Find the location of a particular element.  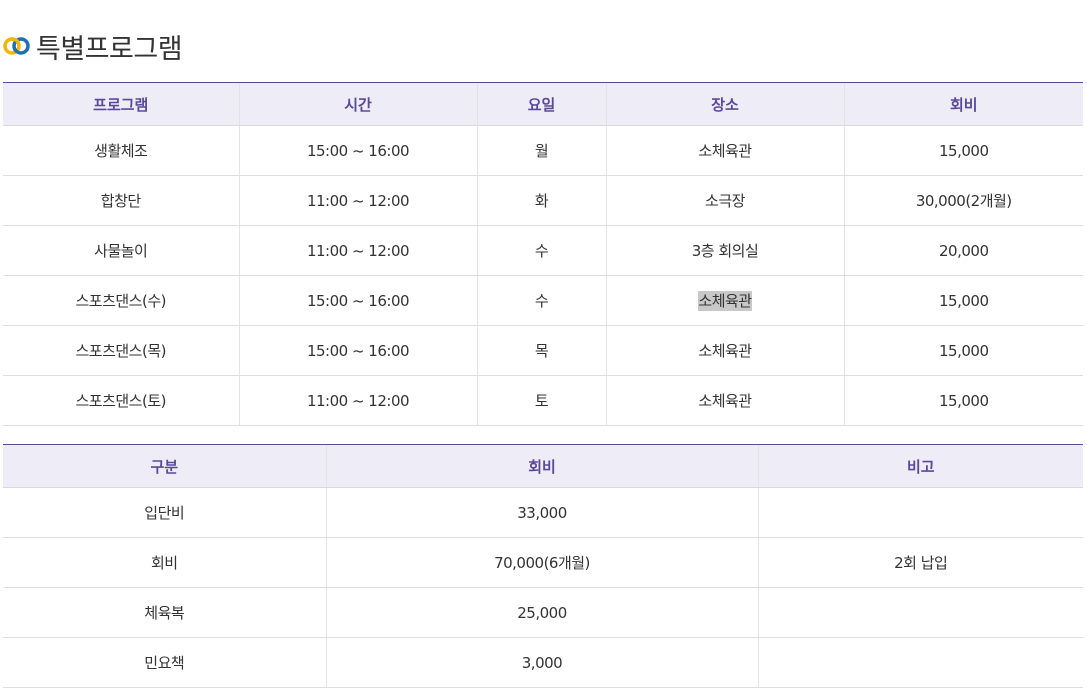

day-cell: 월 is located at coordinates (541, 150).